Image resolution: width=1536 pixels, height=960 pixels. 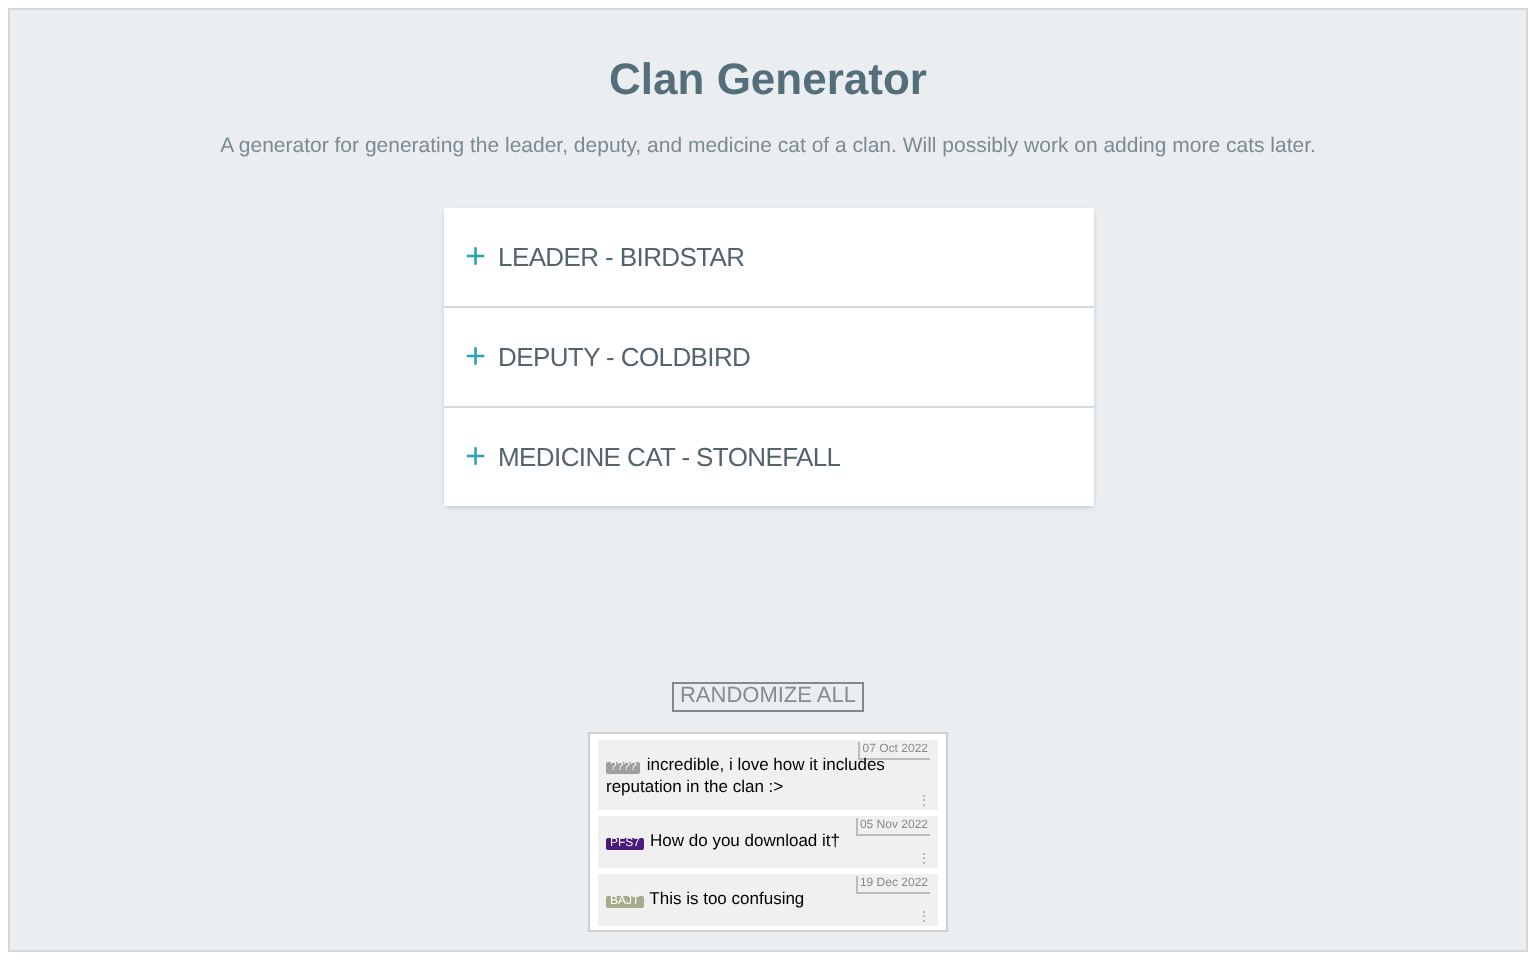 I want to click on accordion-header: + MEDICINE CAT - STONEFALL, so click(x=768, y=456).